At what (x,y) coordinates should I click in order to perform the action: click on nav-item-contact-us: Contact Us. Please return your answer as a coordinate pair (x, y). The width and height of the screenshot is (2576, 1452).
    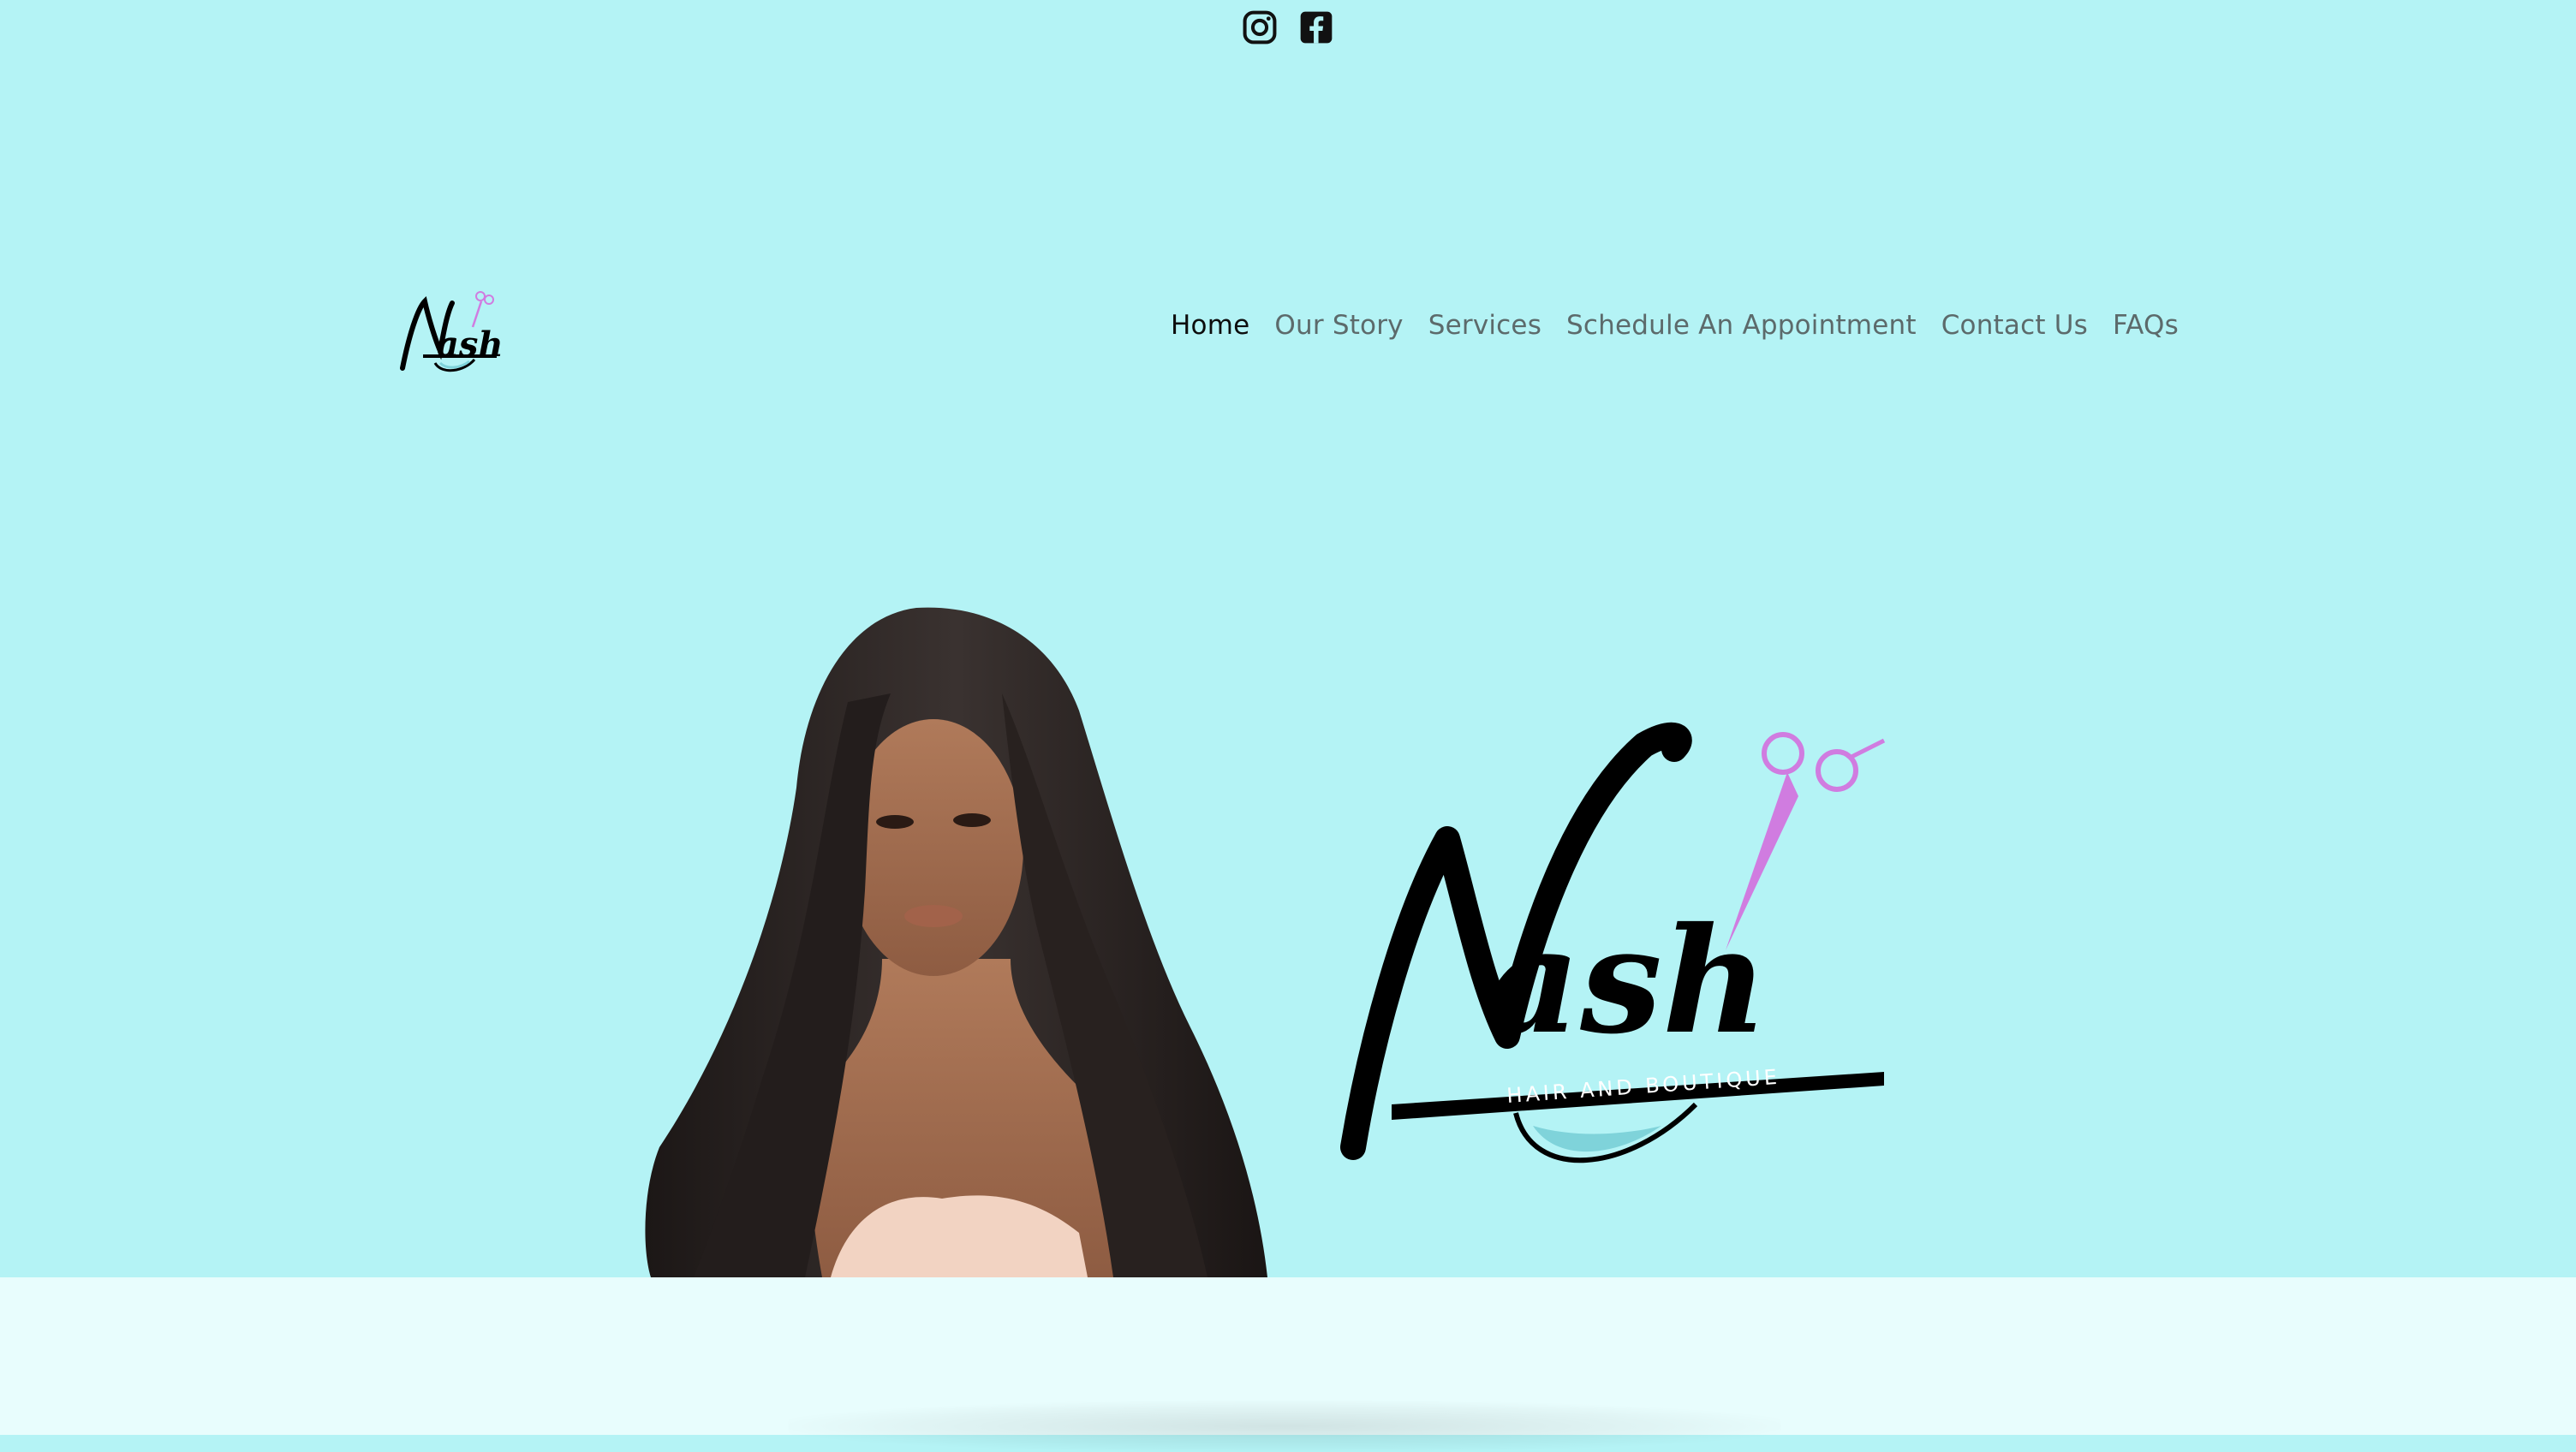
    Looking at the image, I should click on (2015, 326).